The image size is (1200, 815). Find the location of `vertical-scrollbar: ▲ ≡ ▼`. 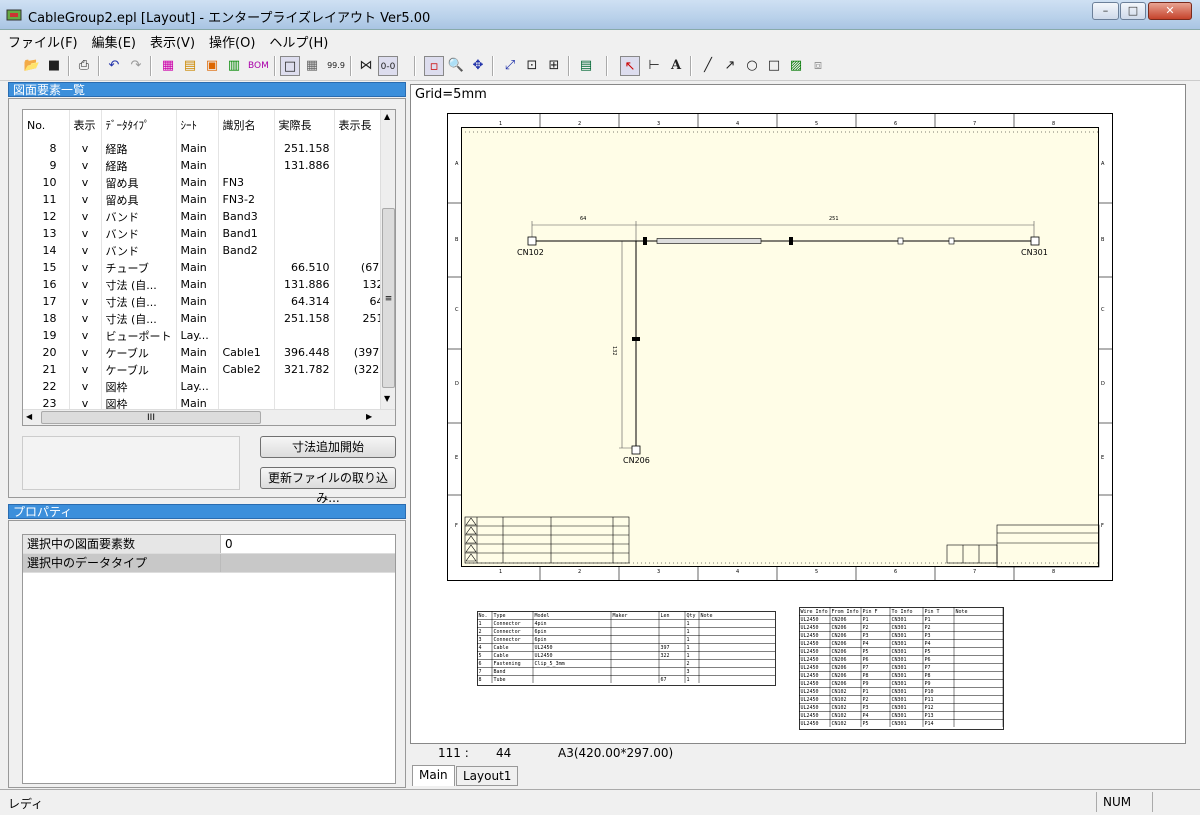

vertical-scrollbar: ▲ ≡ ▼ is located at coordinates (387, 259).